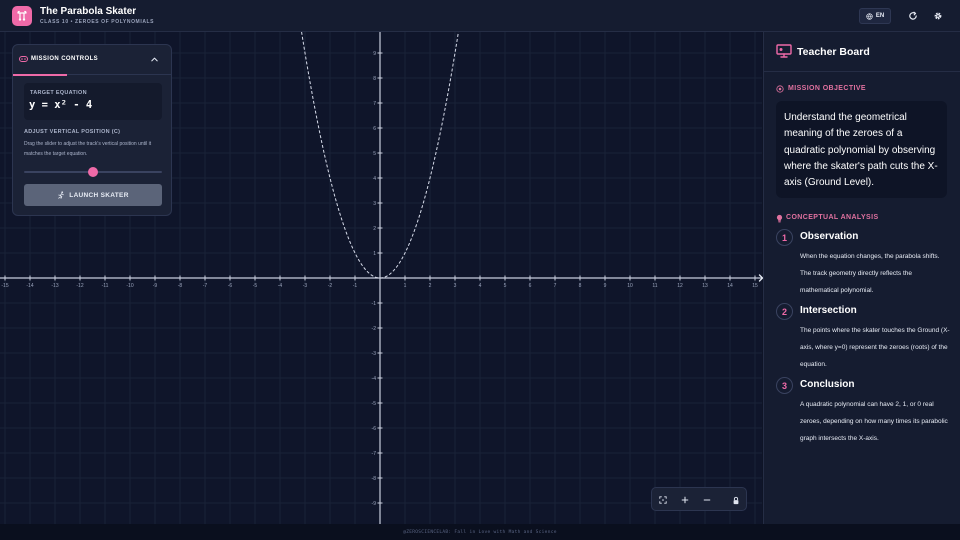 The height and width of the screenshot is (540, 960). Describe the element at coordinates (280, 286) in the screenshot. I see `x-tick-label: -4` at that location.